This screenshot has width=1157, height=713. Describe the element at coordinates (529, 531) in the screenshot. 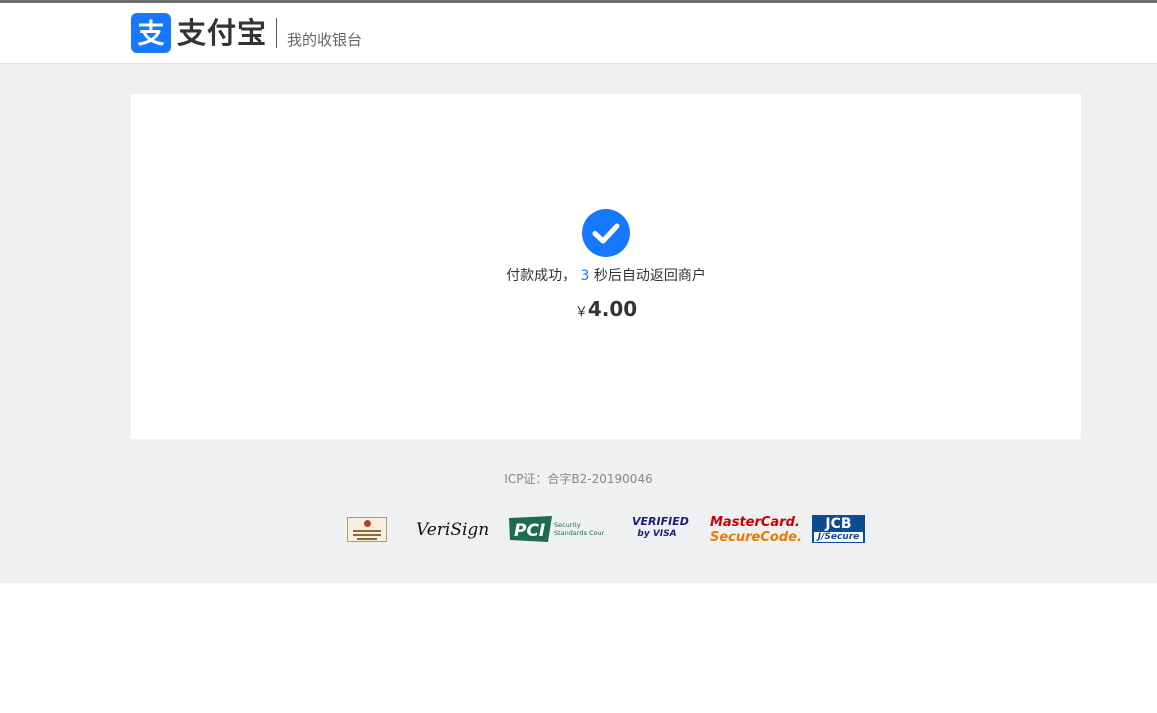

I see `svg-text: PCI` at that location.